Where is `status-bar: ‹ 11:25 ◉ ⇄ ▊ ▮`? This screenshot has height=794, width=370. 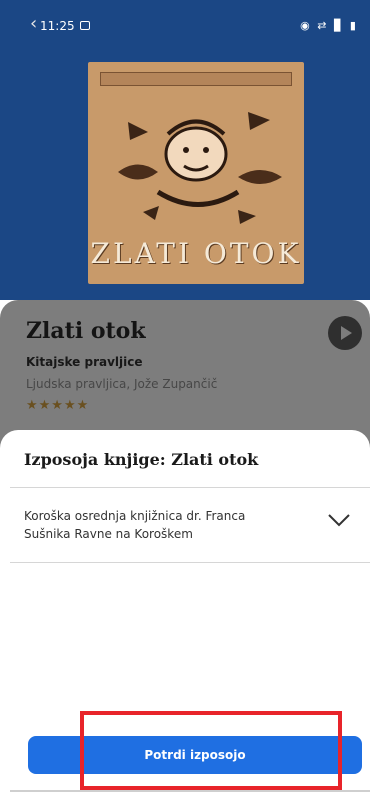 status-bar: ‹ 11:25 ◉ ⇄ ▊ ▮ is located at coordinates (185, 25).